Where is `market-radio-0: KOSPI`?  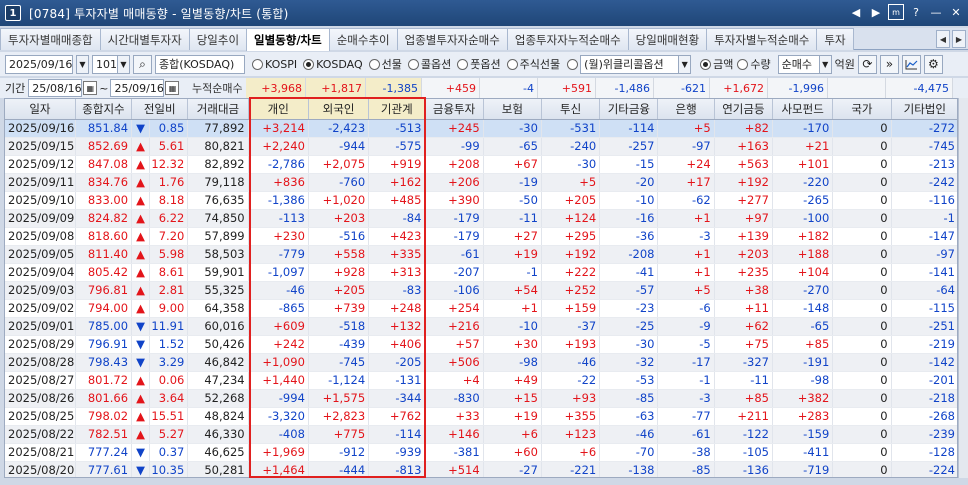
market-radio-0: KOSPI is located at coordinates (274, 64).